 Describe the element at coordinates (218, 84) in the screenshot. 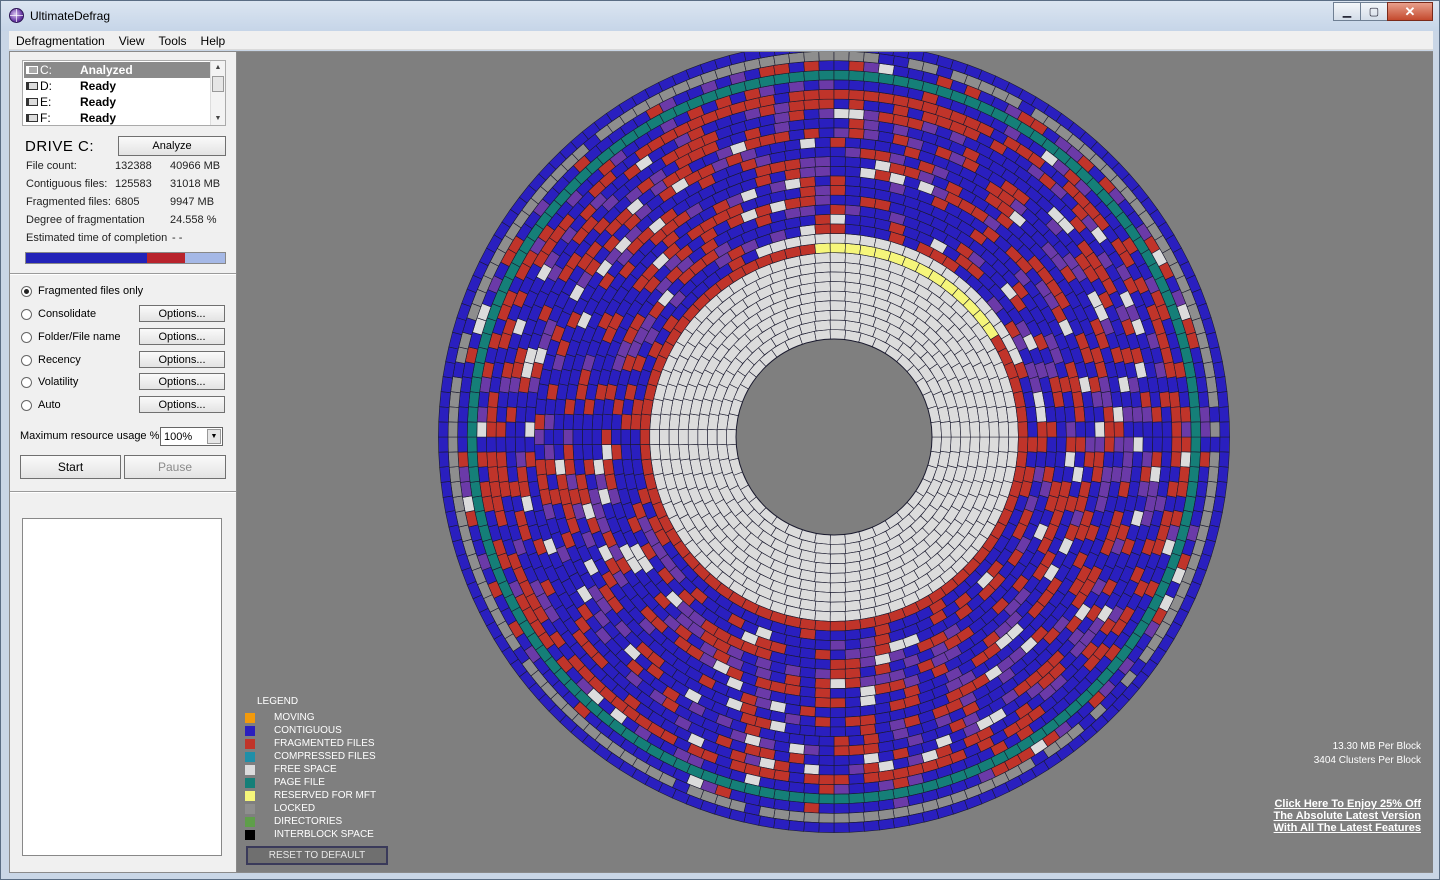

I see `scroll-thumb` at that location.